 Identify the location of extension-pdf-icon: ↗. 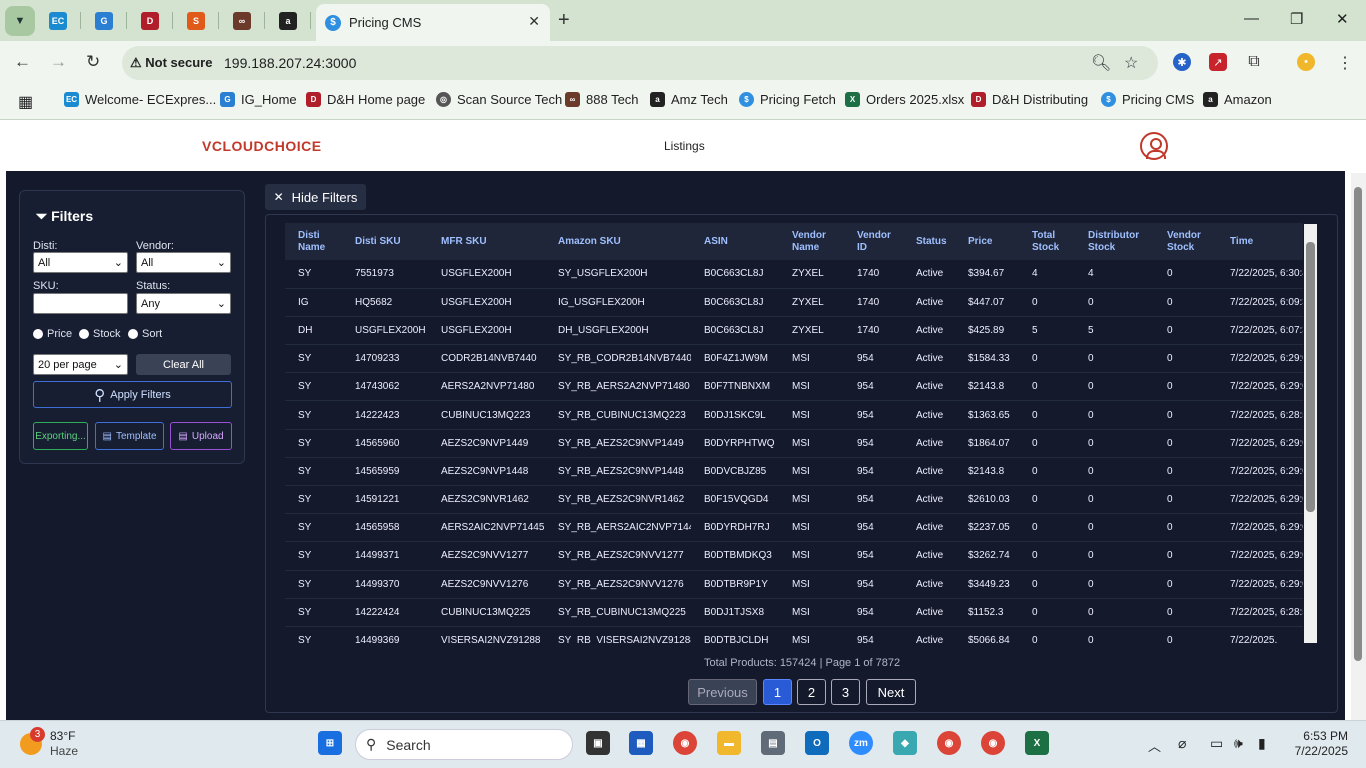
(1218, 62).